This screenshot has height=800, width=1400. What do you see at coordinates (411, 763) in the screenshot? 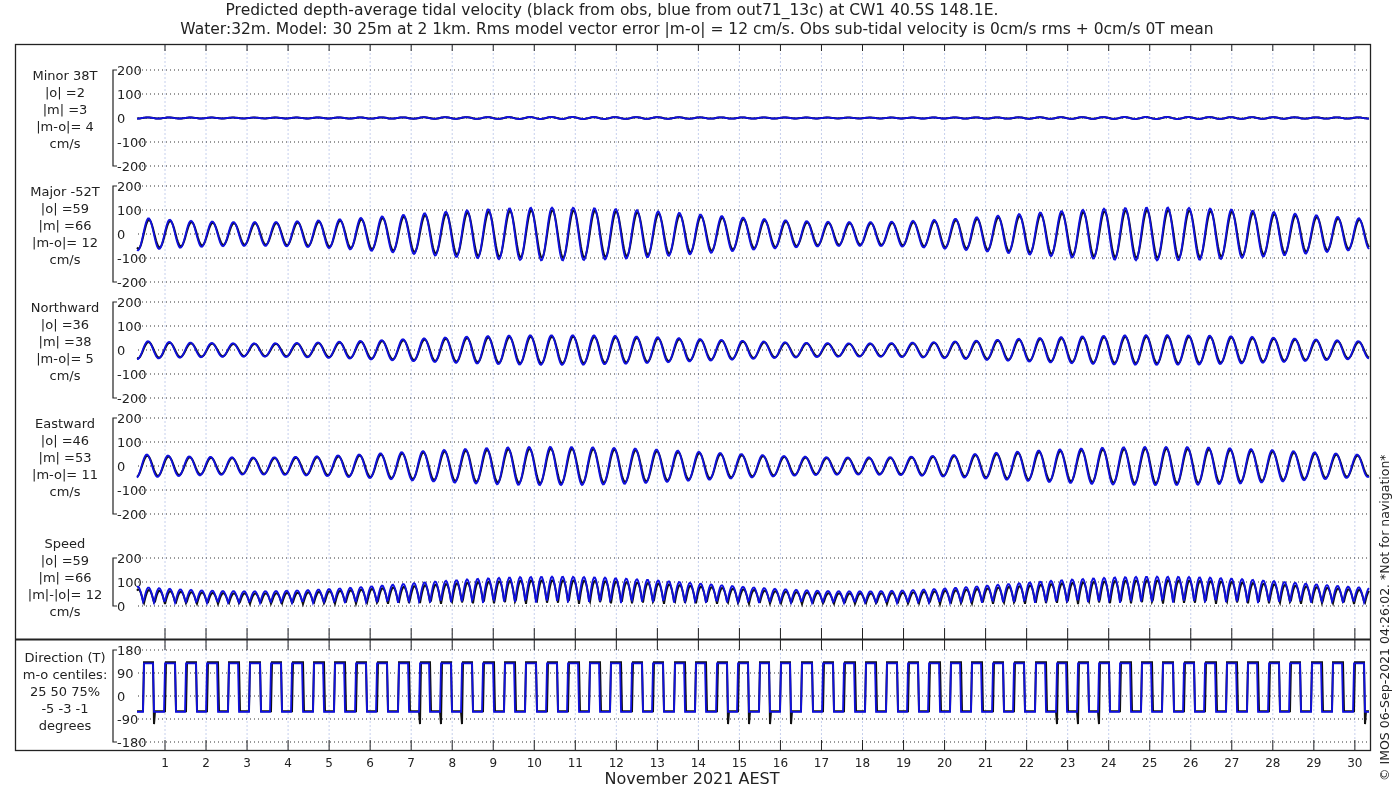
I see `axis-tick-label: 7` at bounding box center [411, 763].